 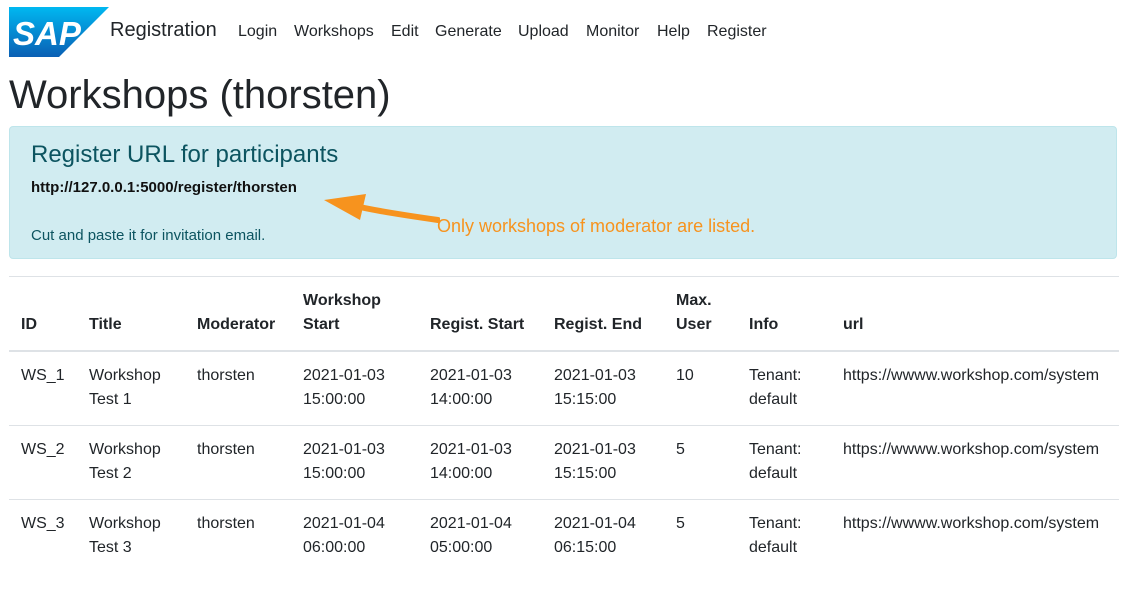 I want to click on nav-edit: Edit, so click(x=405, y=32).